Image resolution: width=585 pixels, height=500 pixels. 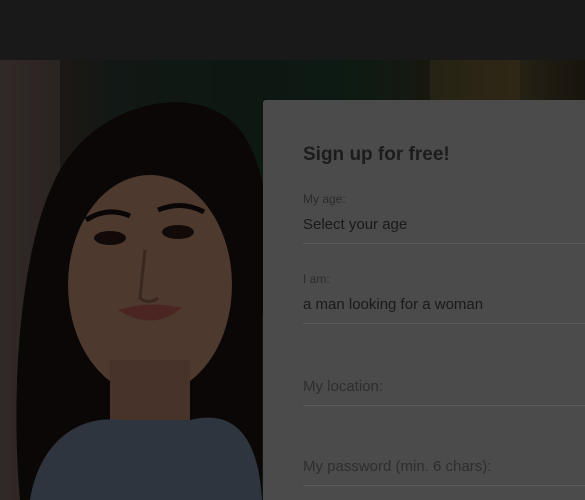 I want to click on seeking-value: a man looking for a woman, so click(x=444, y=309).